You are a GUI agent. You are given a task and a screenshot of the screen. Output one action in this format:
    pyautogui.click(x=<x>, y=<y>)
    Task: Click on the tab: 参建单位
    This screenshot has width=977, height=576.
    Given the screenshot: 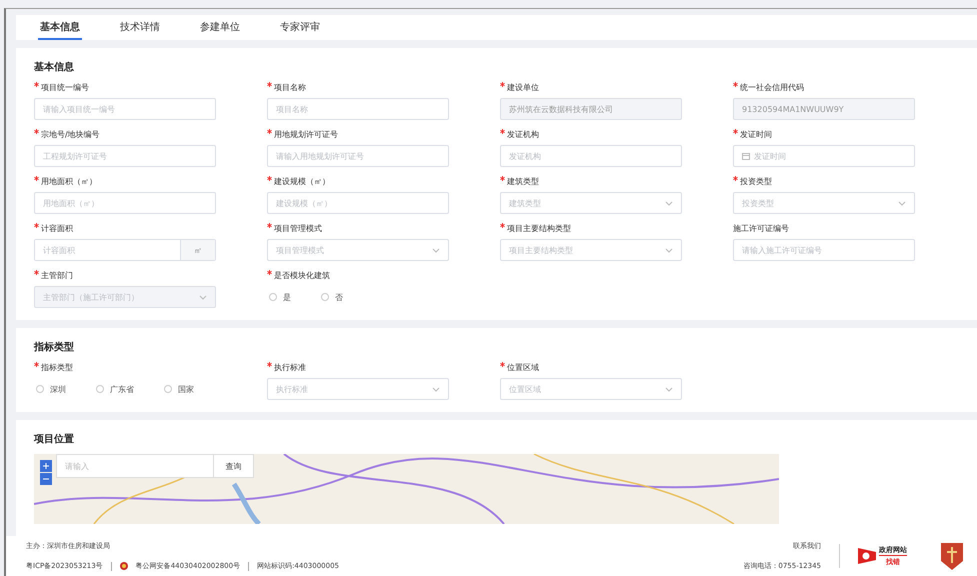 What is the action you would take?
    pyautogui.click(x=220, y=27)
    